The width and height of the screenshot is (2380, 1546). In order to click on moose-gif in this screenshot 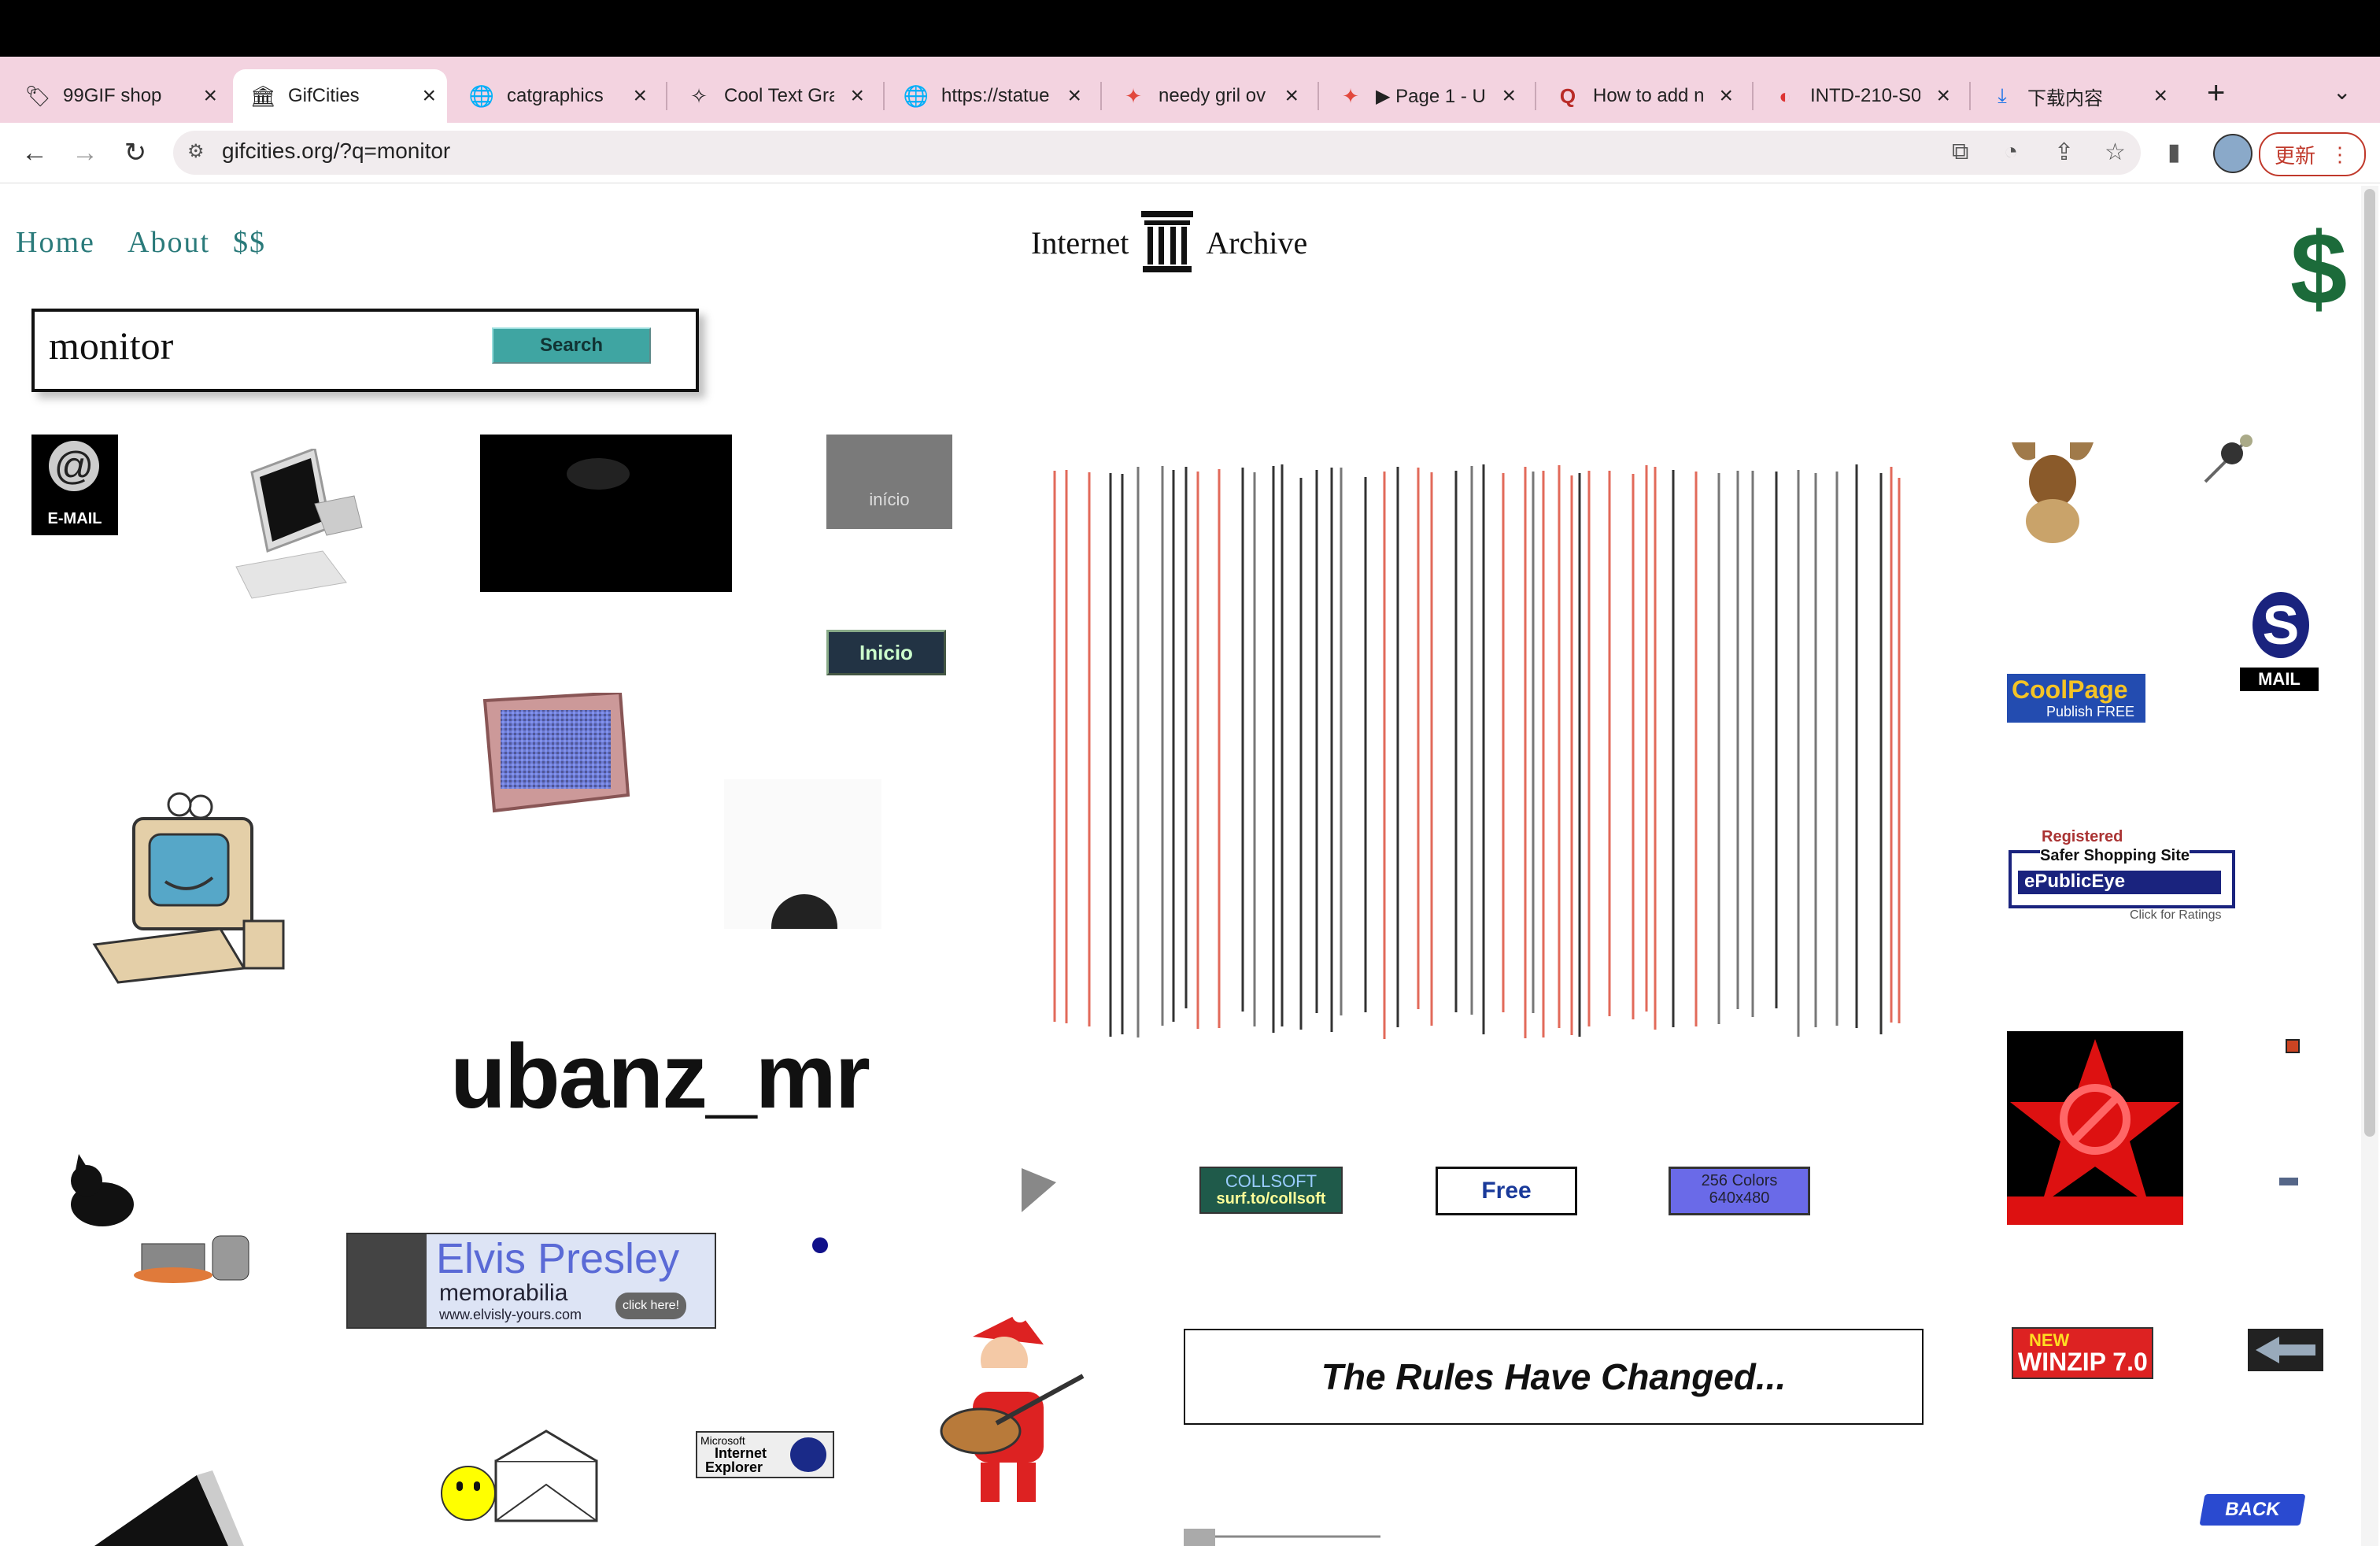, I will do `click(2052, 490)`.